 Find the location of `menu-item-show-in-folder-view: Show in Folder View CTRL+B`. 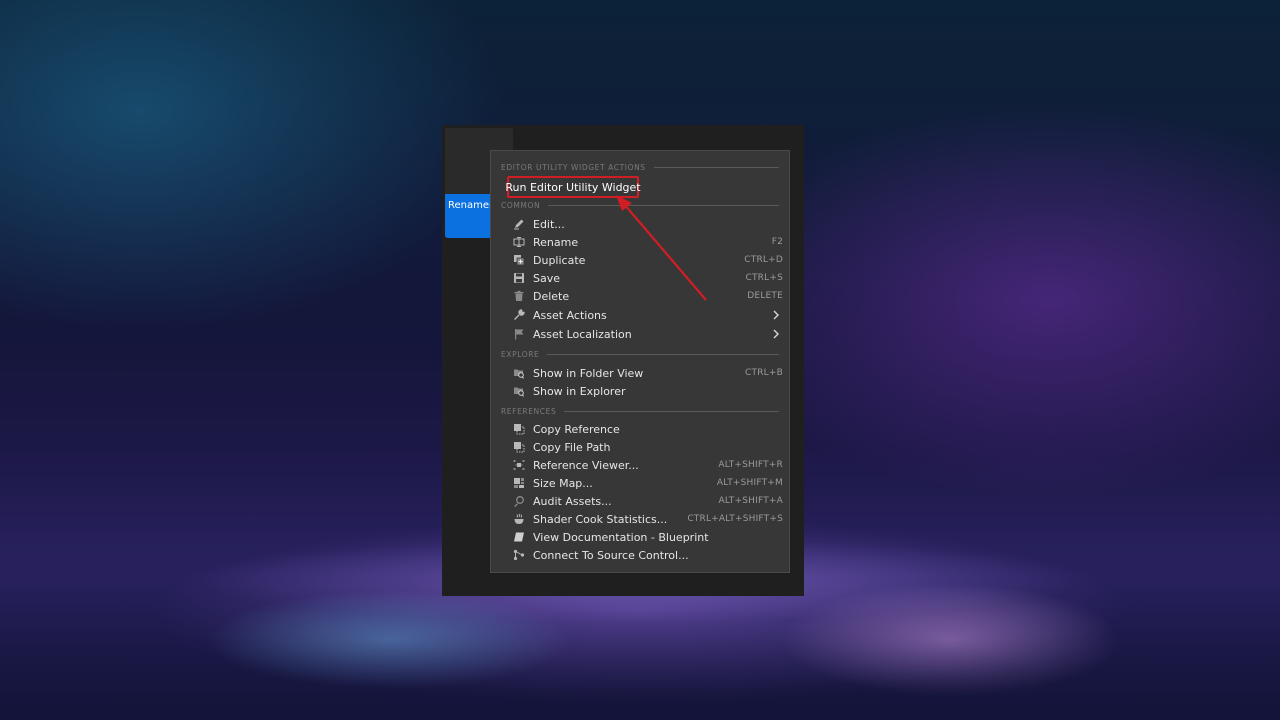

menu-item-show-in-folder-view: Show in Folder View CTRL+B is located at coordinates (640, 373).